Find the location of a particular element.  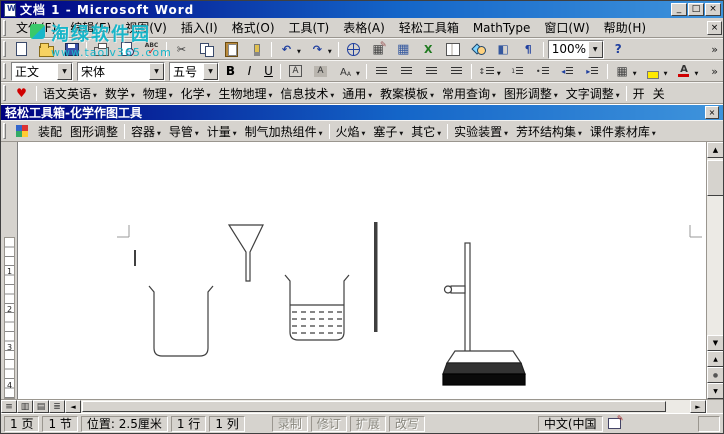

experiment-setups-button: 实验装置 is located at coordinates (481, 131).